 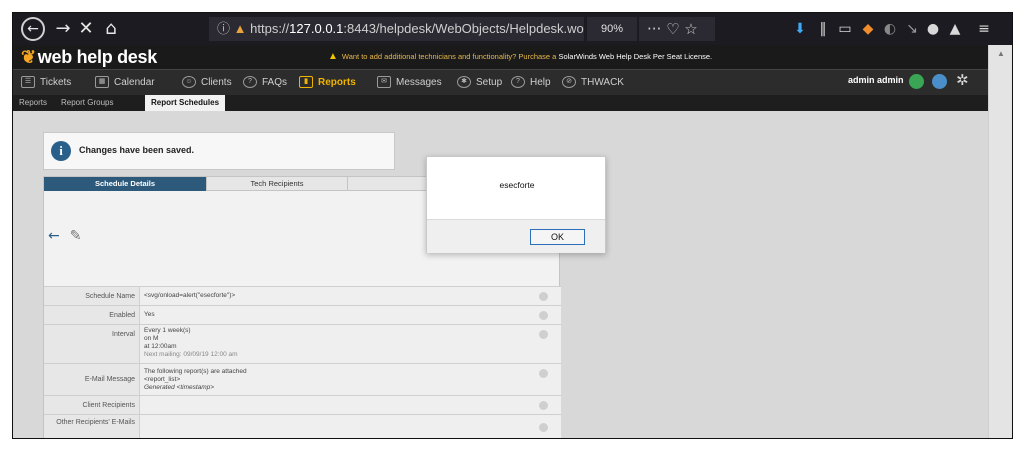 I want to click on success-notice: i Changes have been saved., so click(x=219, y=151).